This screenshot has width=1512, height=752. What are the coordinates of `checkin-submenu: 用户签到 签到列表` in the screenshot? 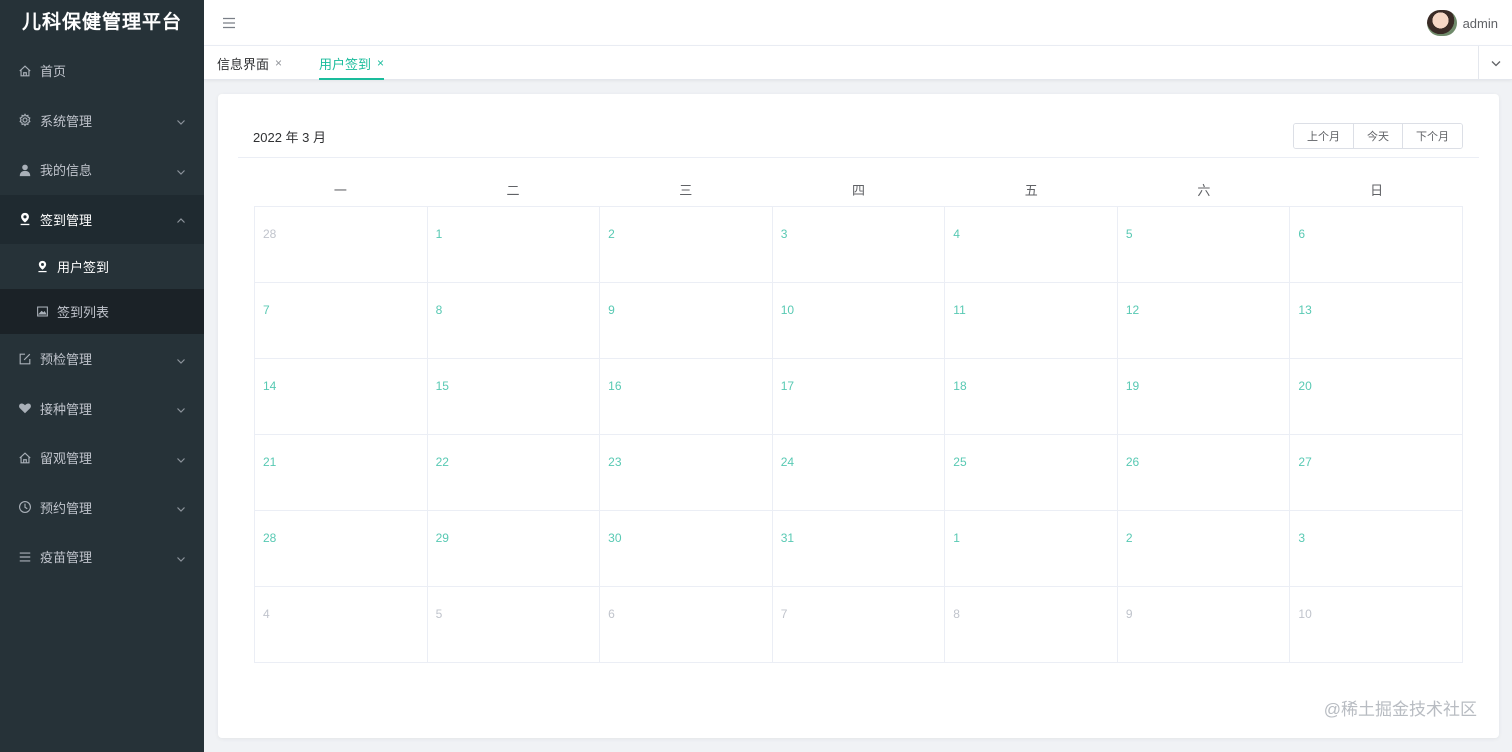 It's located at (102, 289).